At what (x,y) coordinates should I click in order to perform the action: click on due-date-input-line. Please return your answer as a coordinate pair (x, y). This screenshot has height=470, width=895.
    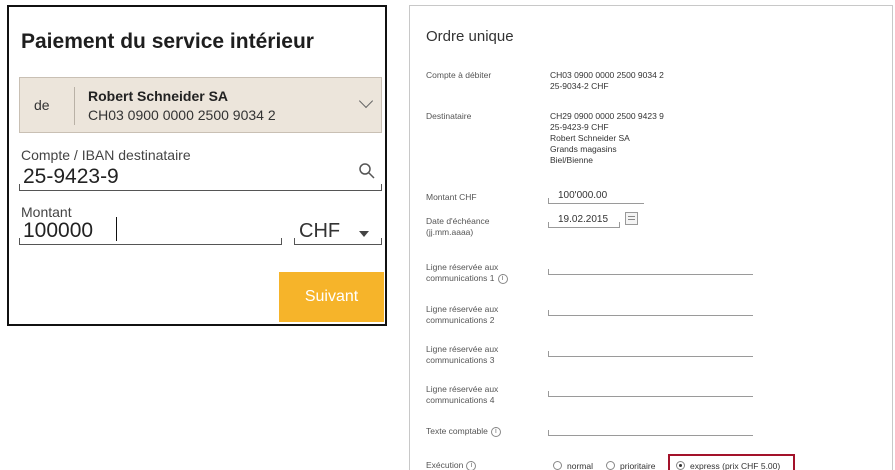
    Looking at the image, I should click on (584, 227).